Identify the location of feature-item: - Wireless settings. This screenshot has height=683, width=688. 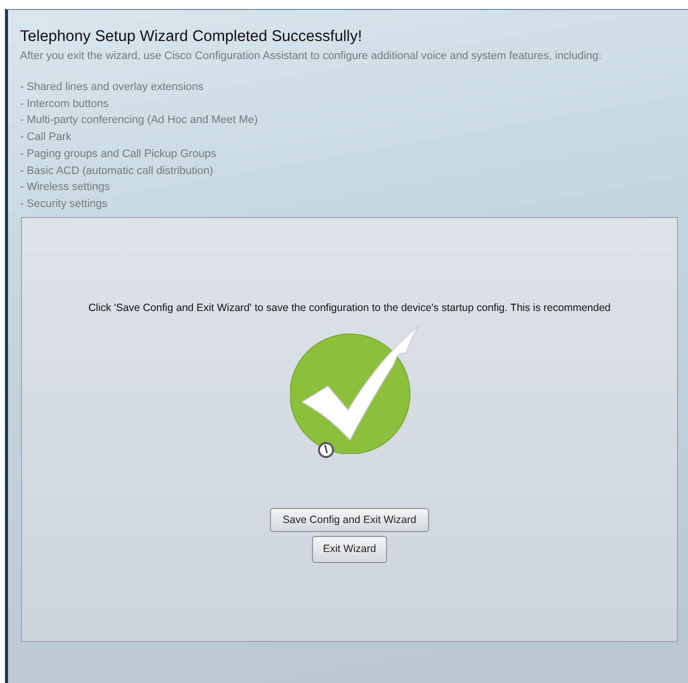
(65, 188).